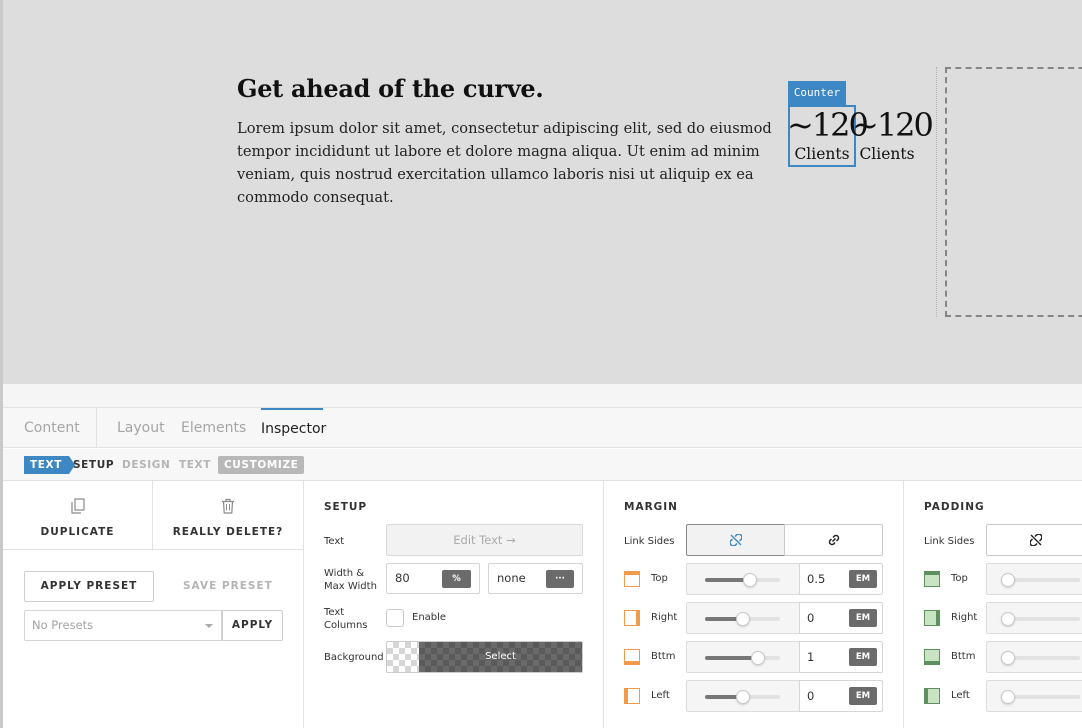 This screenshot has height=728, width=1082. What do you see at coordinates (78, 515) in the screenshot?
I see `duplicate-button: DUPLICATE` at bounding box center [78, 515].